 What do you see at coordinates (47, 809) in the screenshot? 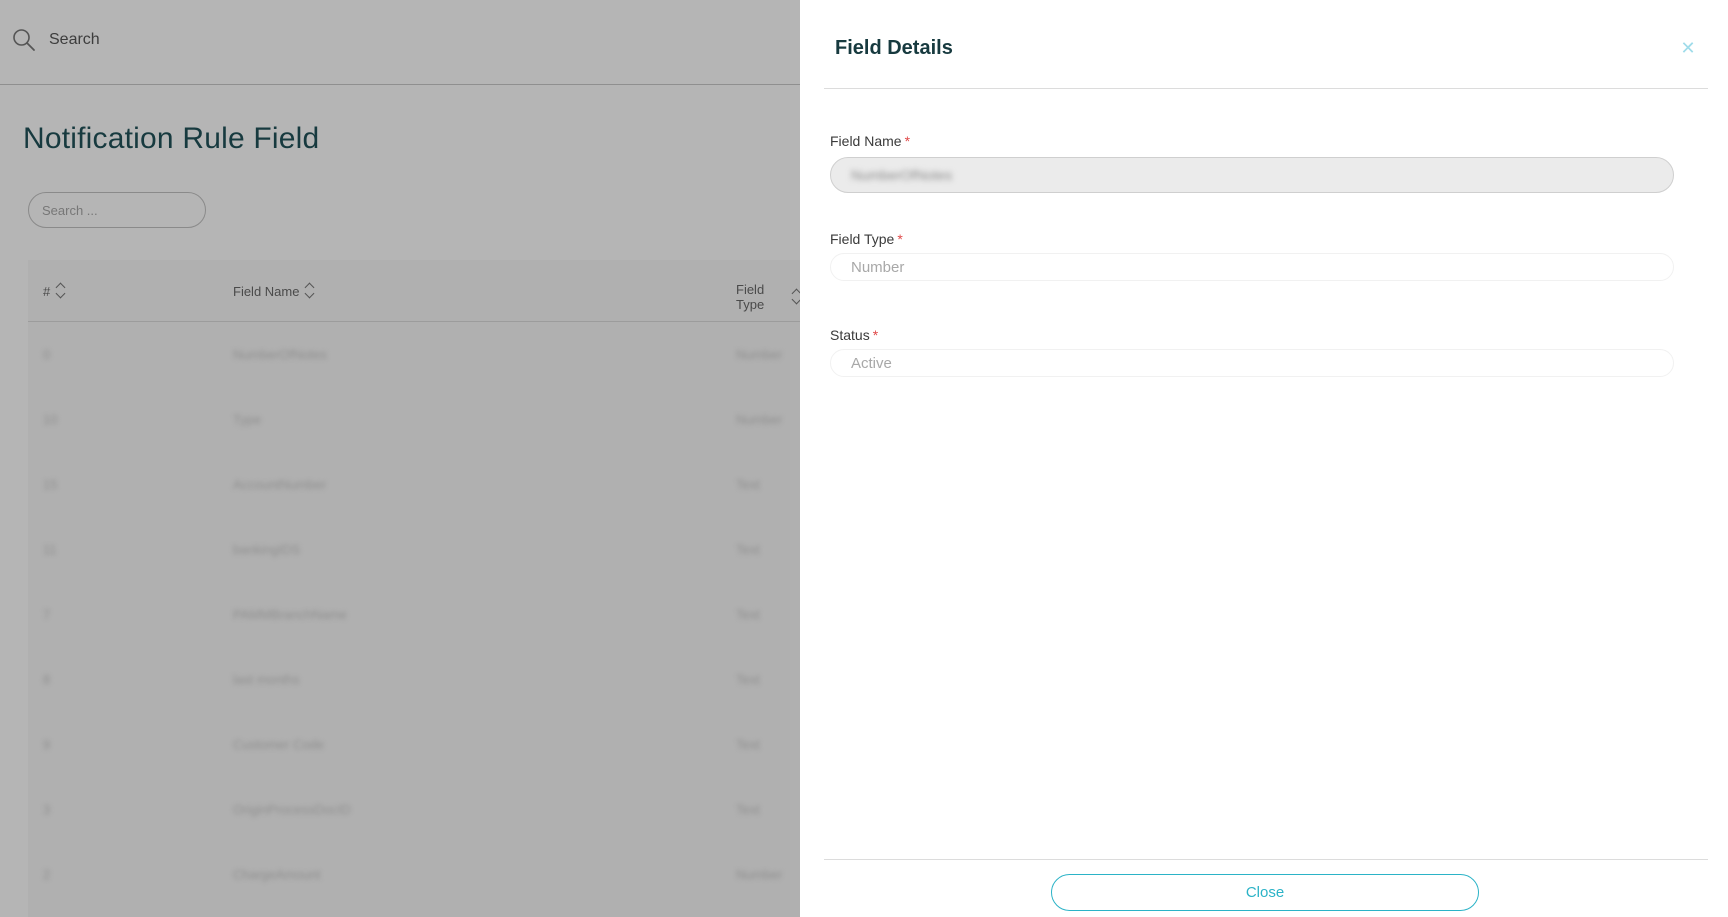
I see `row-number: 3` at bounding box center [47, 809].